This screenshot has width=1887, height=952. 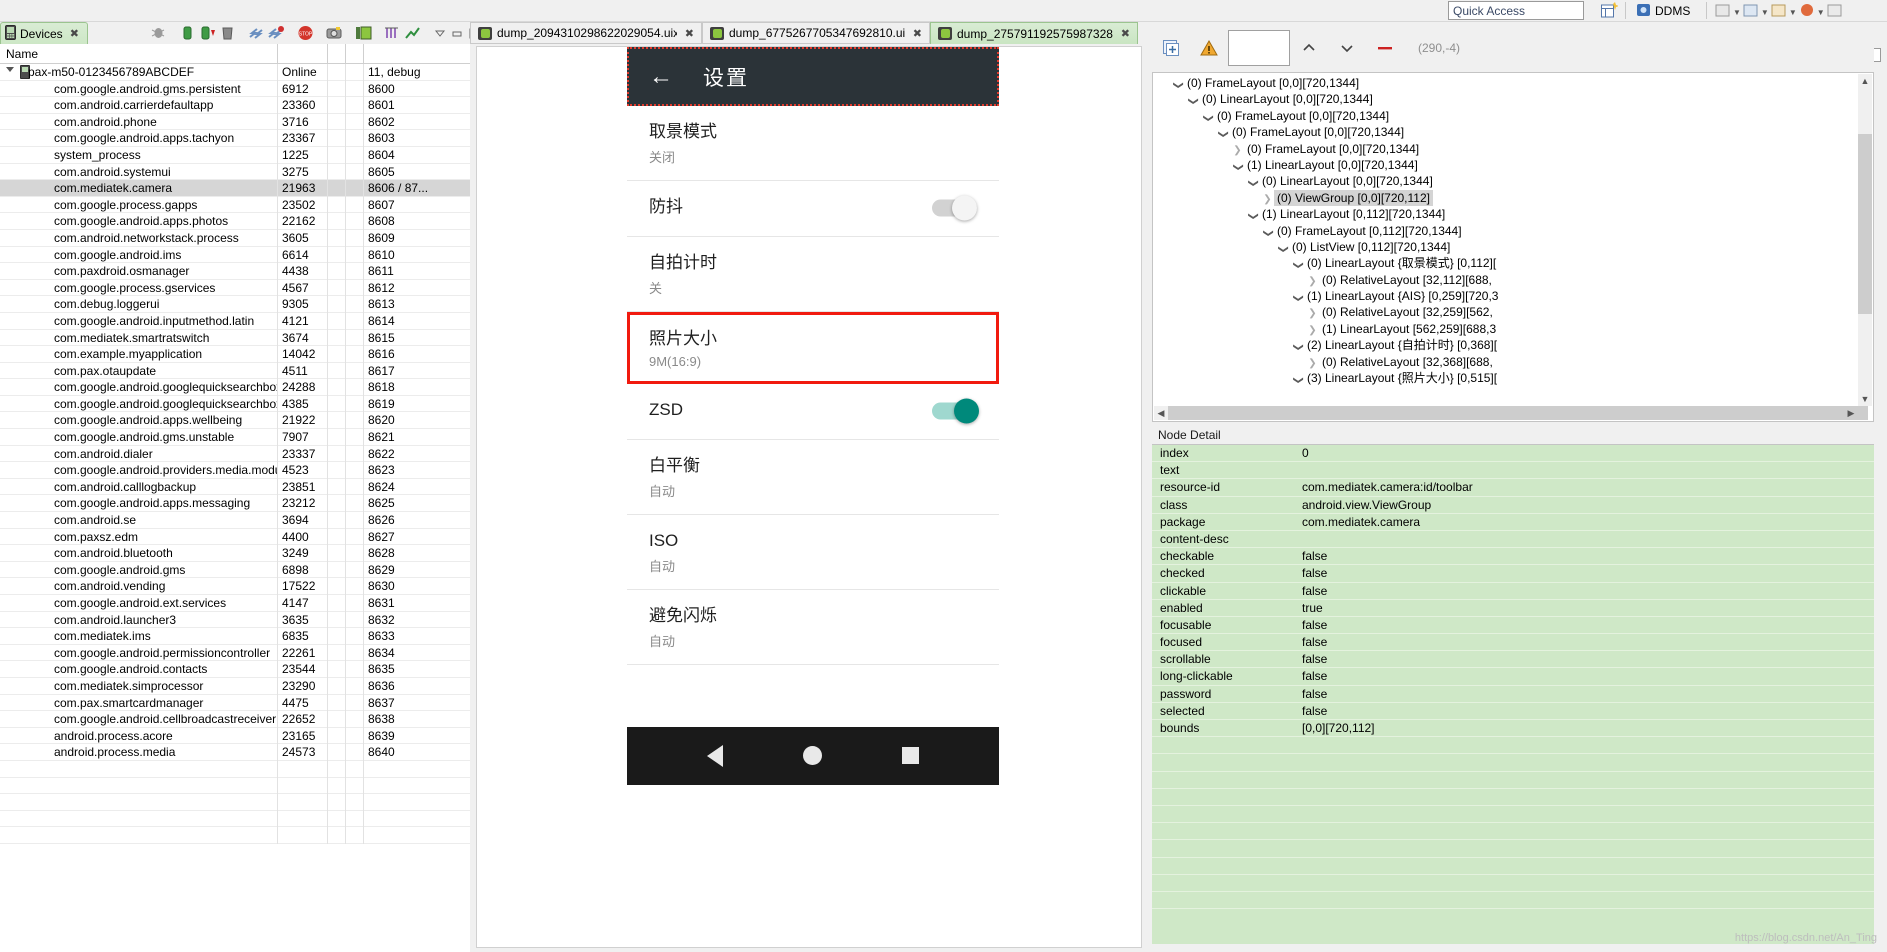 I want to click on tree-node: ❯ (3) LinearLayout {照片大小} [0,515][, so click(x=1505, y=378).